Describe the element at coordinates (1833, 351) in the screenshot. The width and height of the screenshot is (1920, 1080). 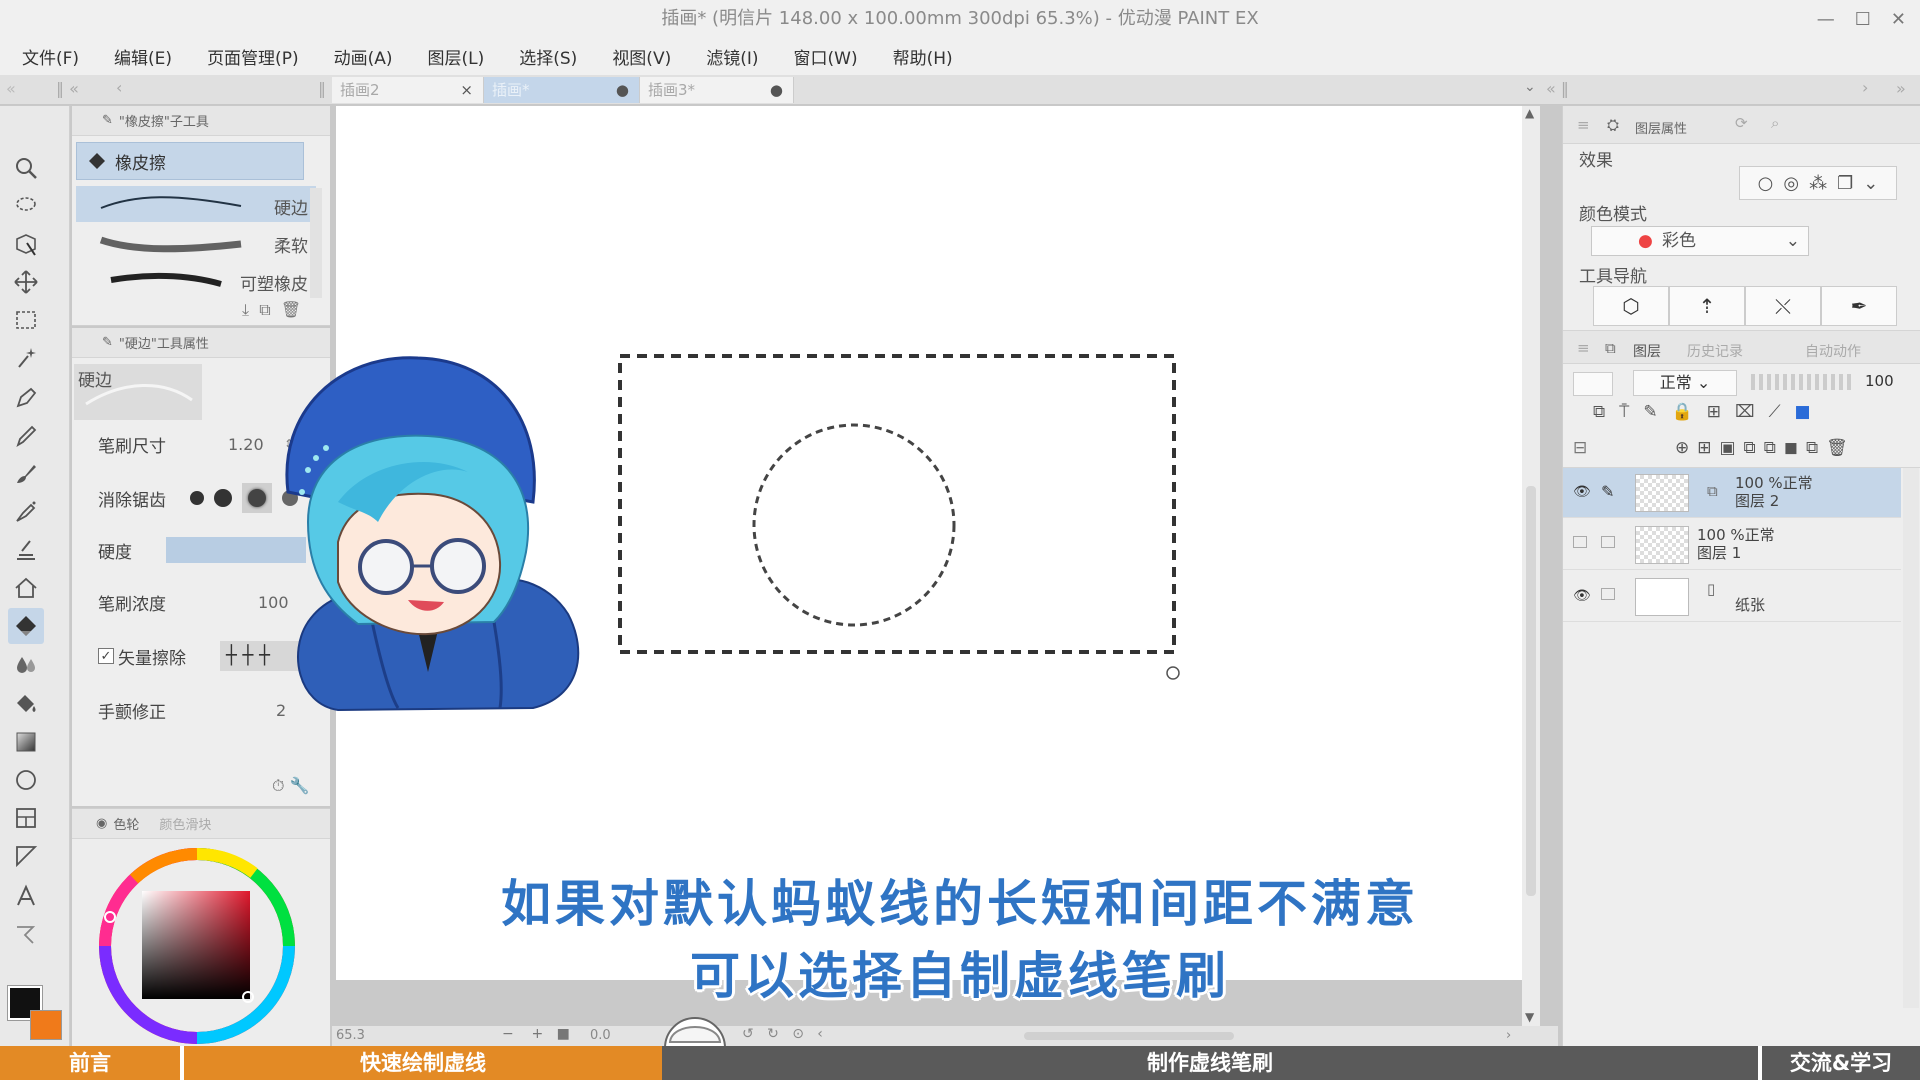
I see `tab-auto-action: 自动动作` at that location.